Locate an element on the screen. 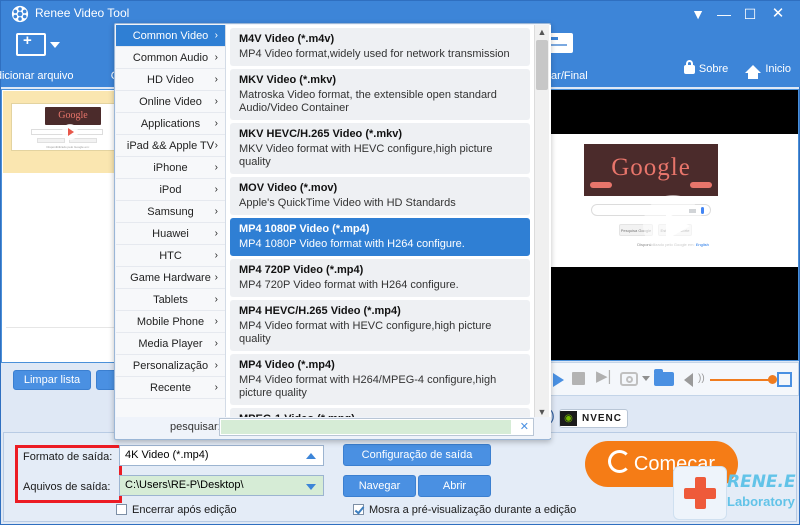  category-label: HTC is located at coordinates (170, 256).